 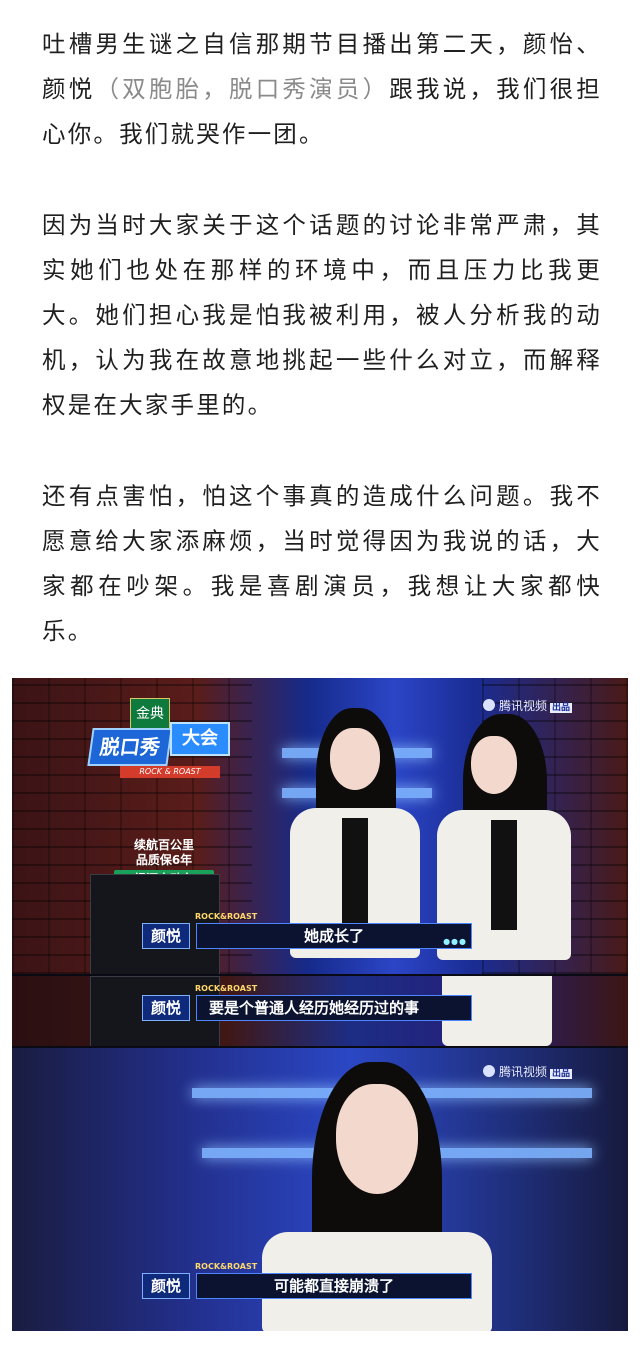 I want to click on video-watermark: 腾讯视频 出品, so click(x=527, y=1073).